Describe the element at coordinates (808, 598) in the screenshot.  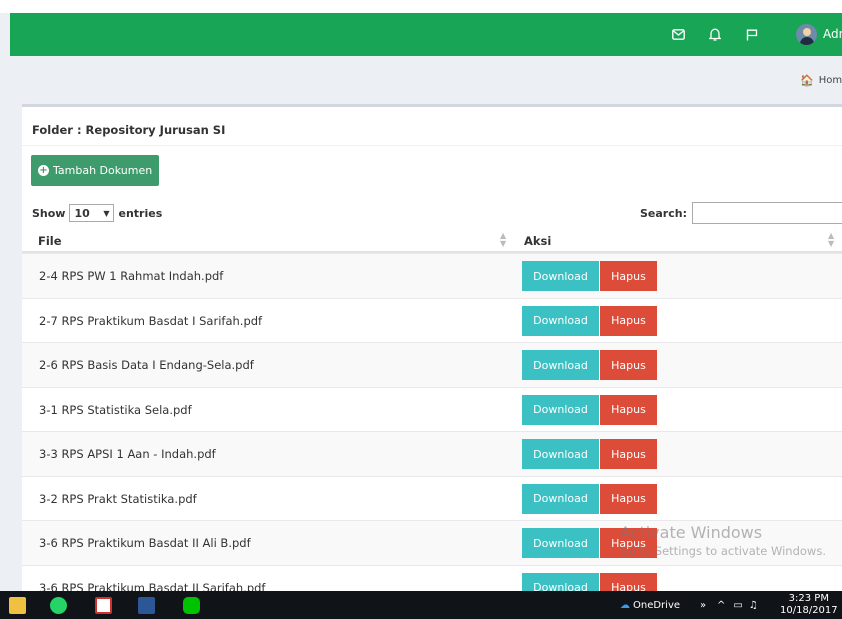
I see `clock-time: 3:23 PM` at that location.